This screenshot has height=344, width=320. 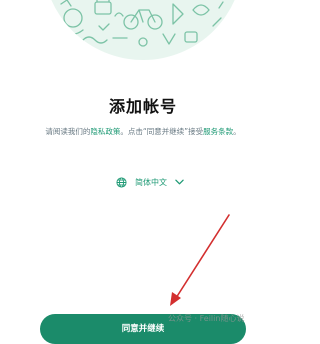 I want to click on privacy-description: 请阅读我们的隐私政策。点击“同意并继续”接受服务条款。, so click(x=143, y=131).